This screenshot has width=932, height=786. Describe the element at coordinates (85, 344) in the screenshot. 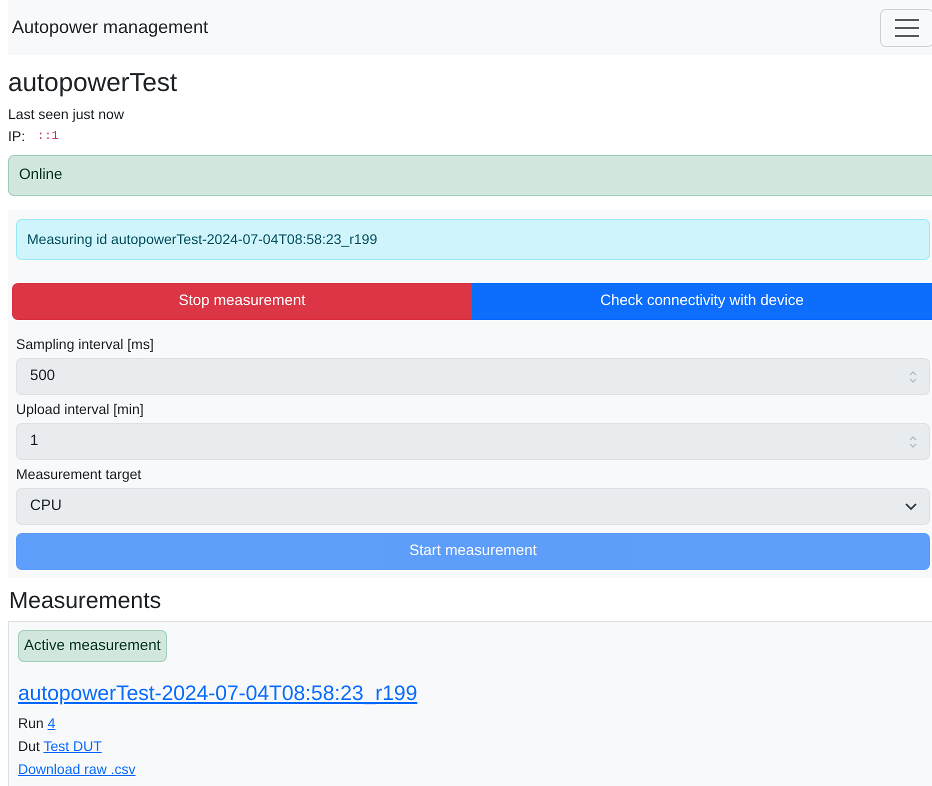

I see `field-label: Sampling interval [ms]` at that location.